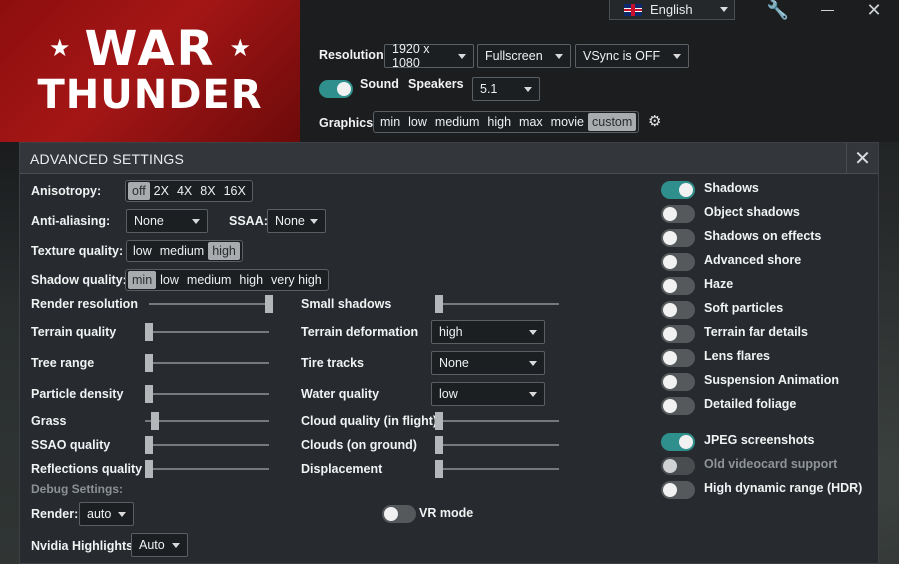  I want to click on displacement-slider, so click(497, 469).